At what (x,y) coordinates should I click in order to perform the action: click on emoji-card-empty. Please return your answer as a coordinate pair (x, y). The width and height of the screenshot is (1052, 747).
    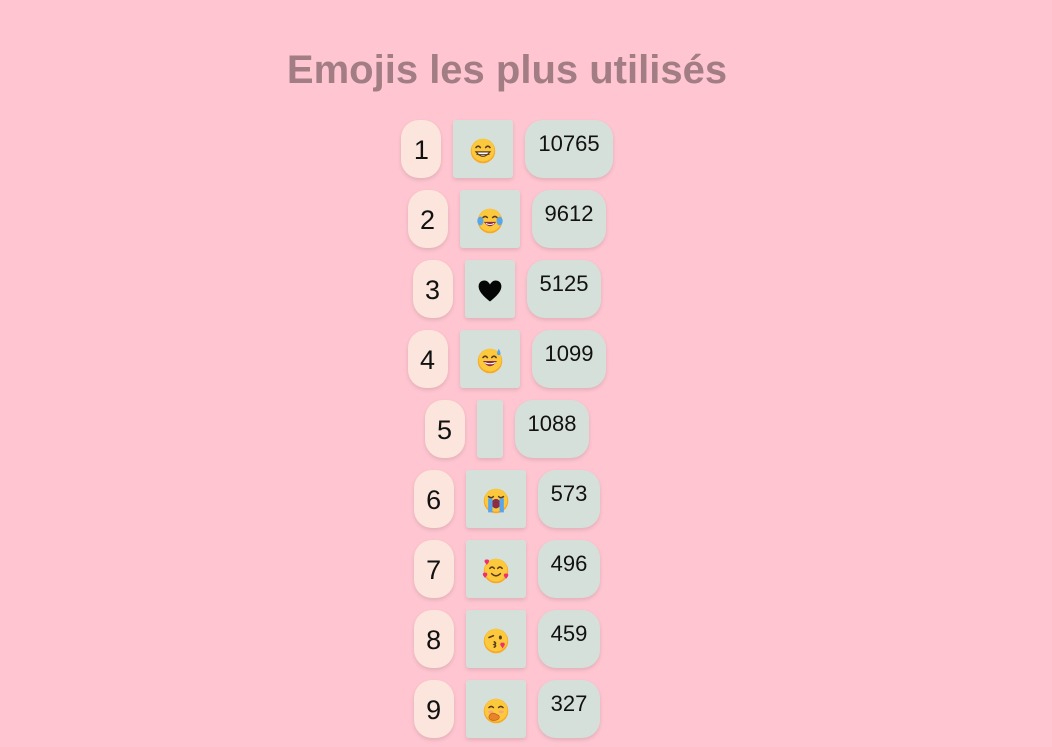
    Looking at the image, I should click on (489, 429).